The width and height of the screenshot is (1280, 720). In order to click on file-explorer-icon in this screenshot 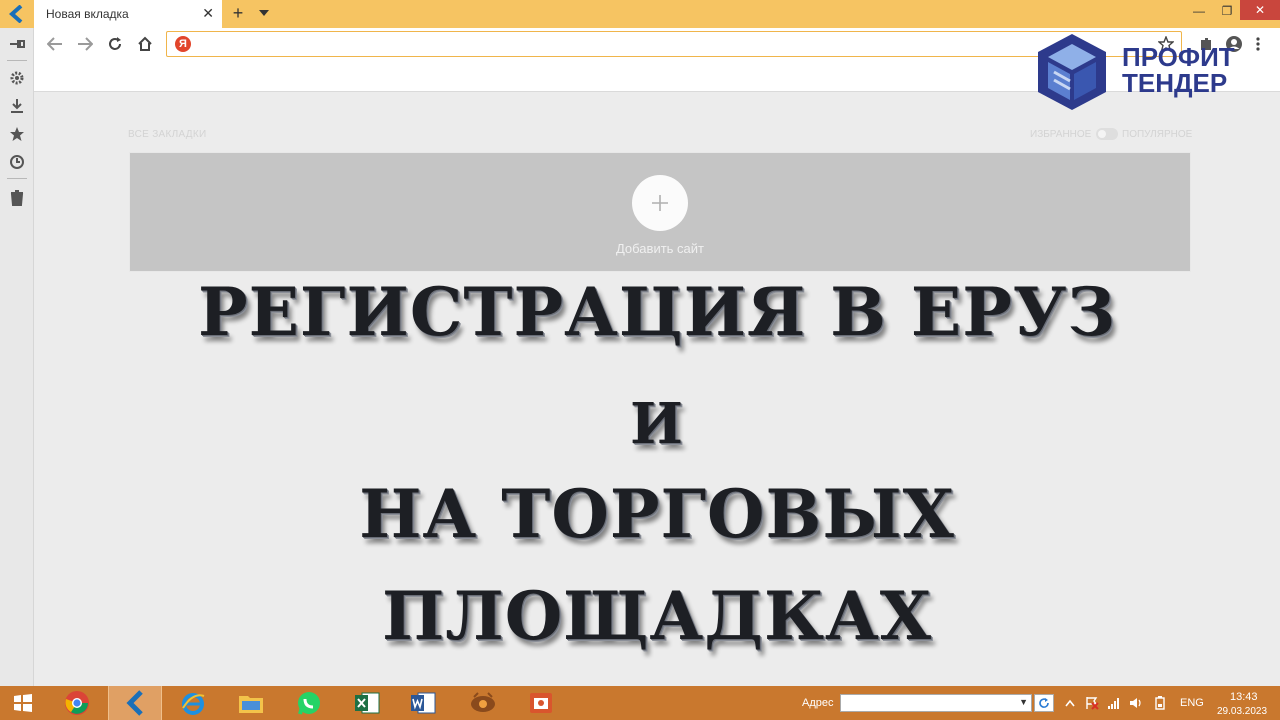, I will do `click(251, 703)`.